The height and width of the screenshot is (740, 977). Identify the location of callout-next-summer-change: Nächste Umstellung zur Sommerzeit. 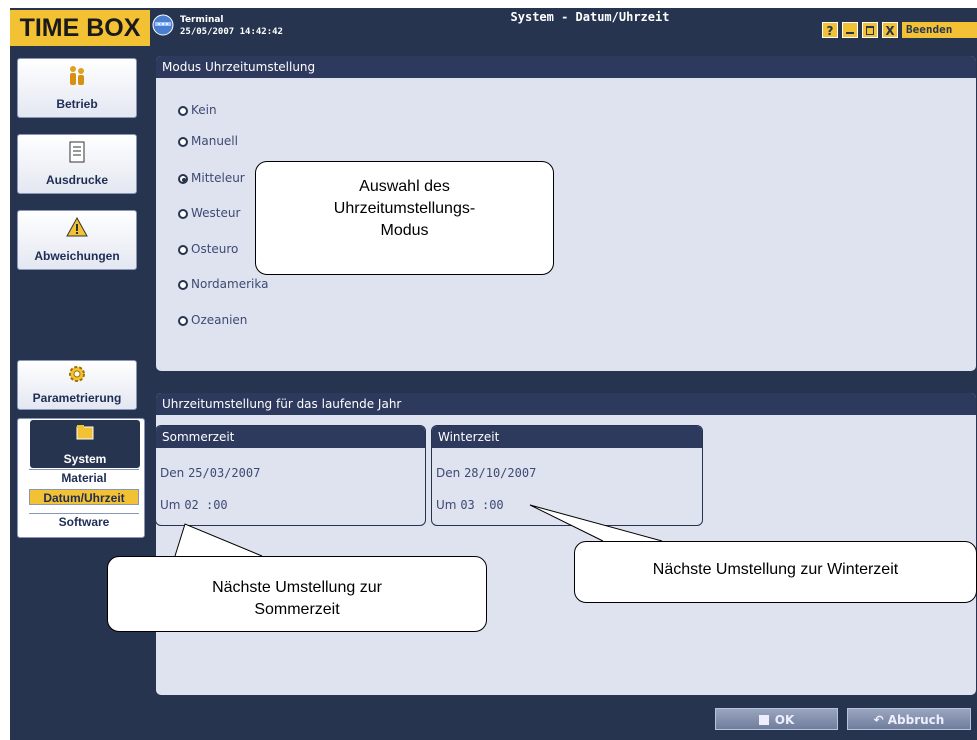
(297, 594).